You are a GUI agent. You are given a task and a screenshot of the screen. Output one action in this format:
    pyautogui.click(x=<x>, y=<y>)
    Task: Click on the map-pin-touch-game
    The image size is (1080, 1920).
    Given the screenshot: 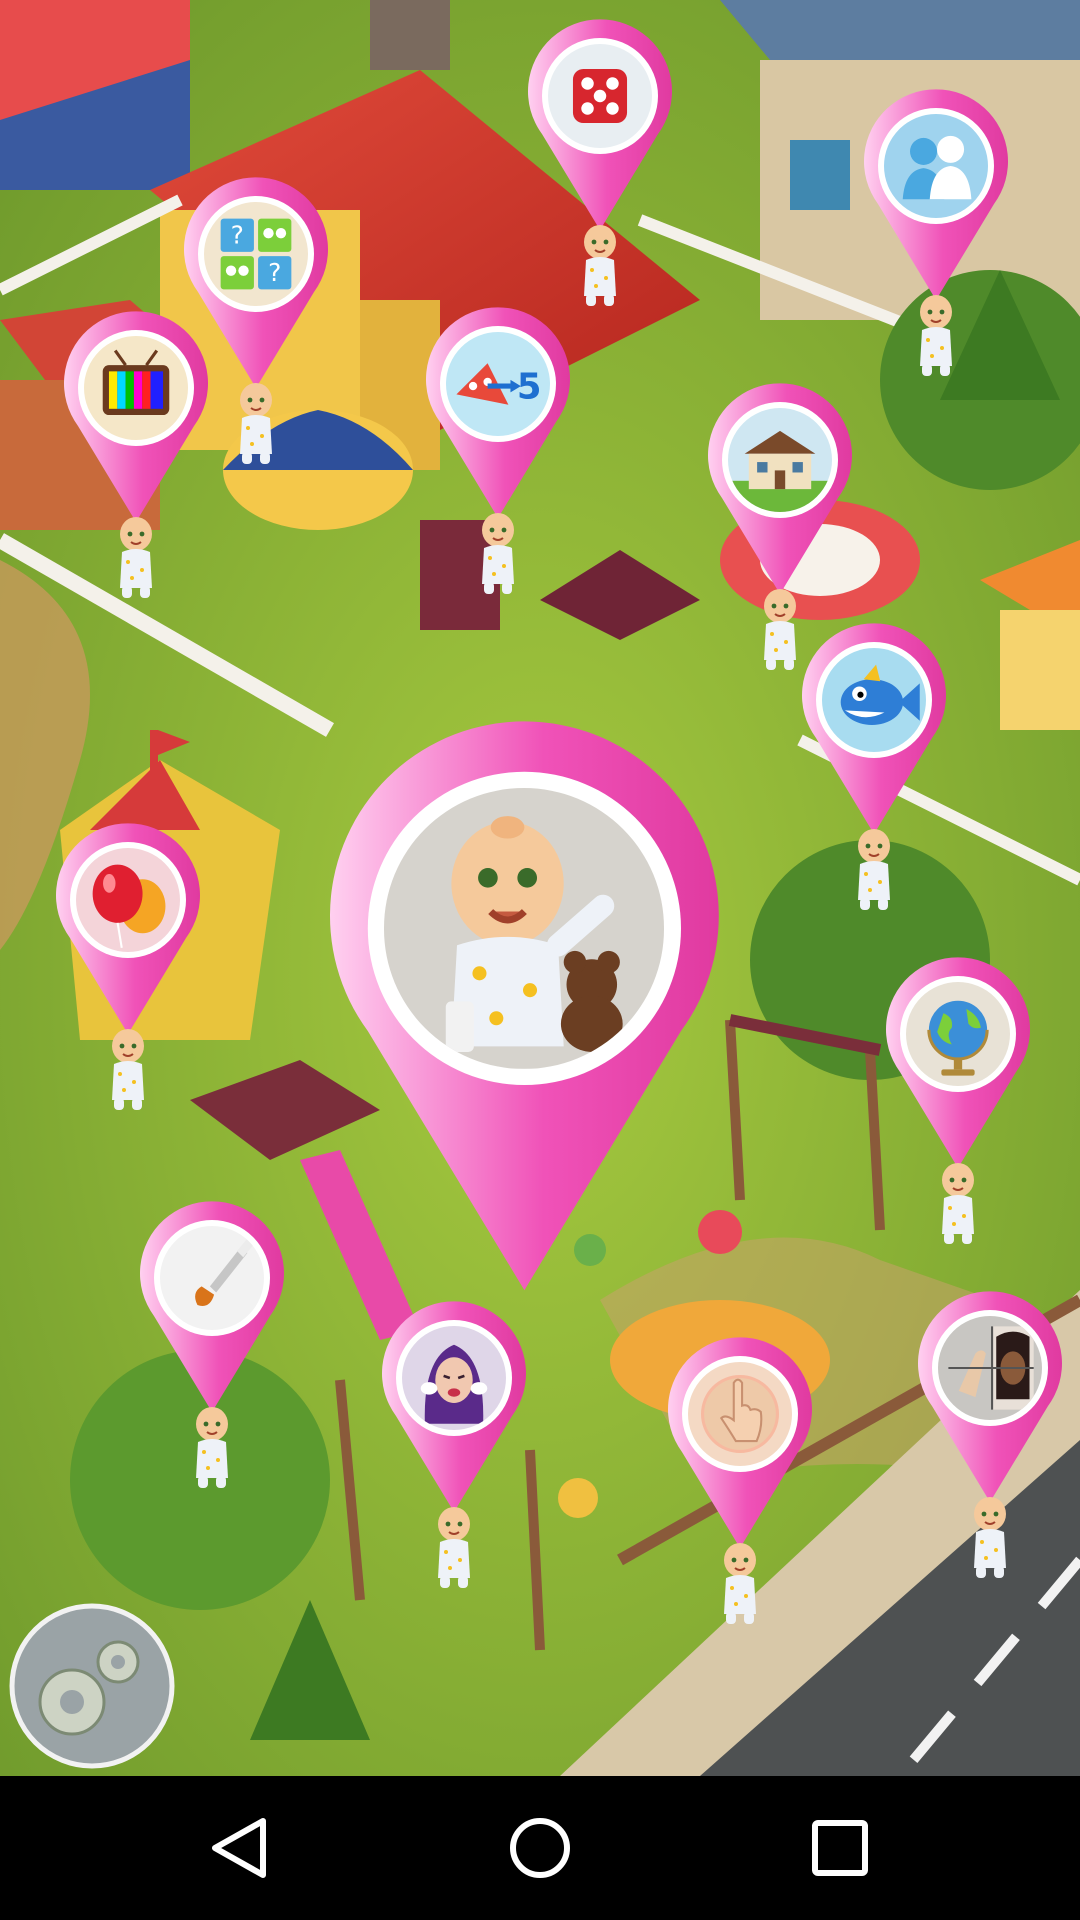 What is the action you would take?
    pyautogui.click(x=740, y=1444)
    